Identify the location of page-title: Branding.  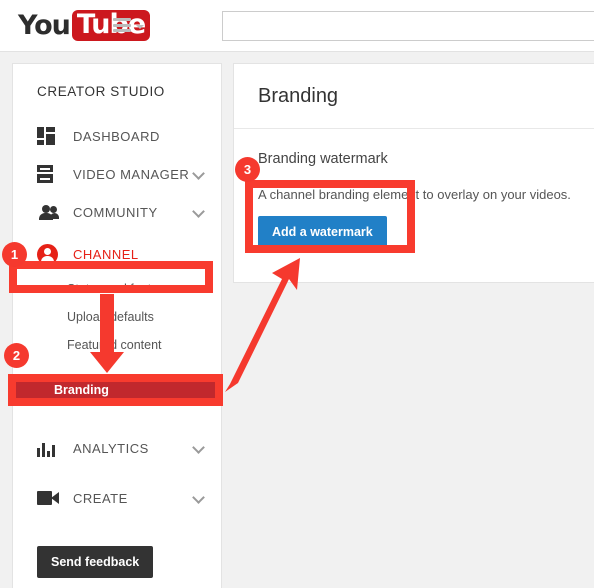
(298, 95).